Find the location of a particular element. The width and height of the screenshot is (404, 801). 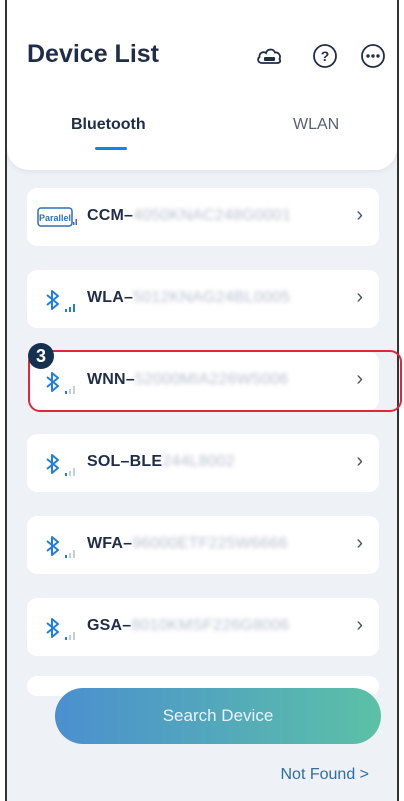

device-item: WFA–96000ETF225W6666 › is located at coordinates (203, 545).